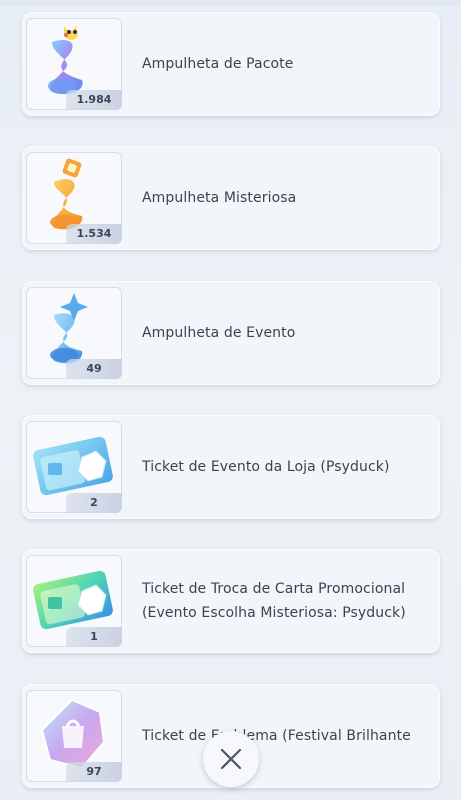  I want to click on close-icon, so click(231, 759).